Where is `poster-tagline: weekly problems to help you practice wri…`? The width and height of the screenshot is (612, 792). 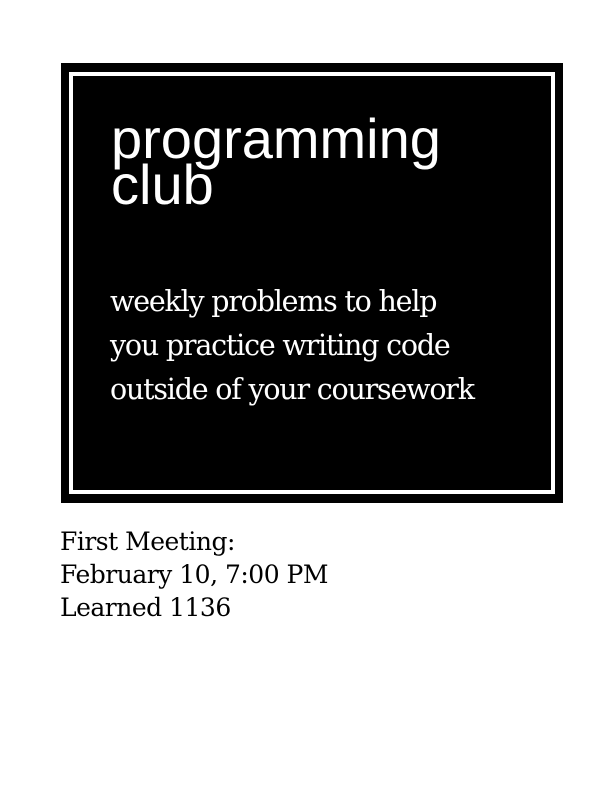 poster-tagline: weekly problems to help you practice wri… is located at coordinates (292, 346).